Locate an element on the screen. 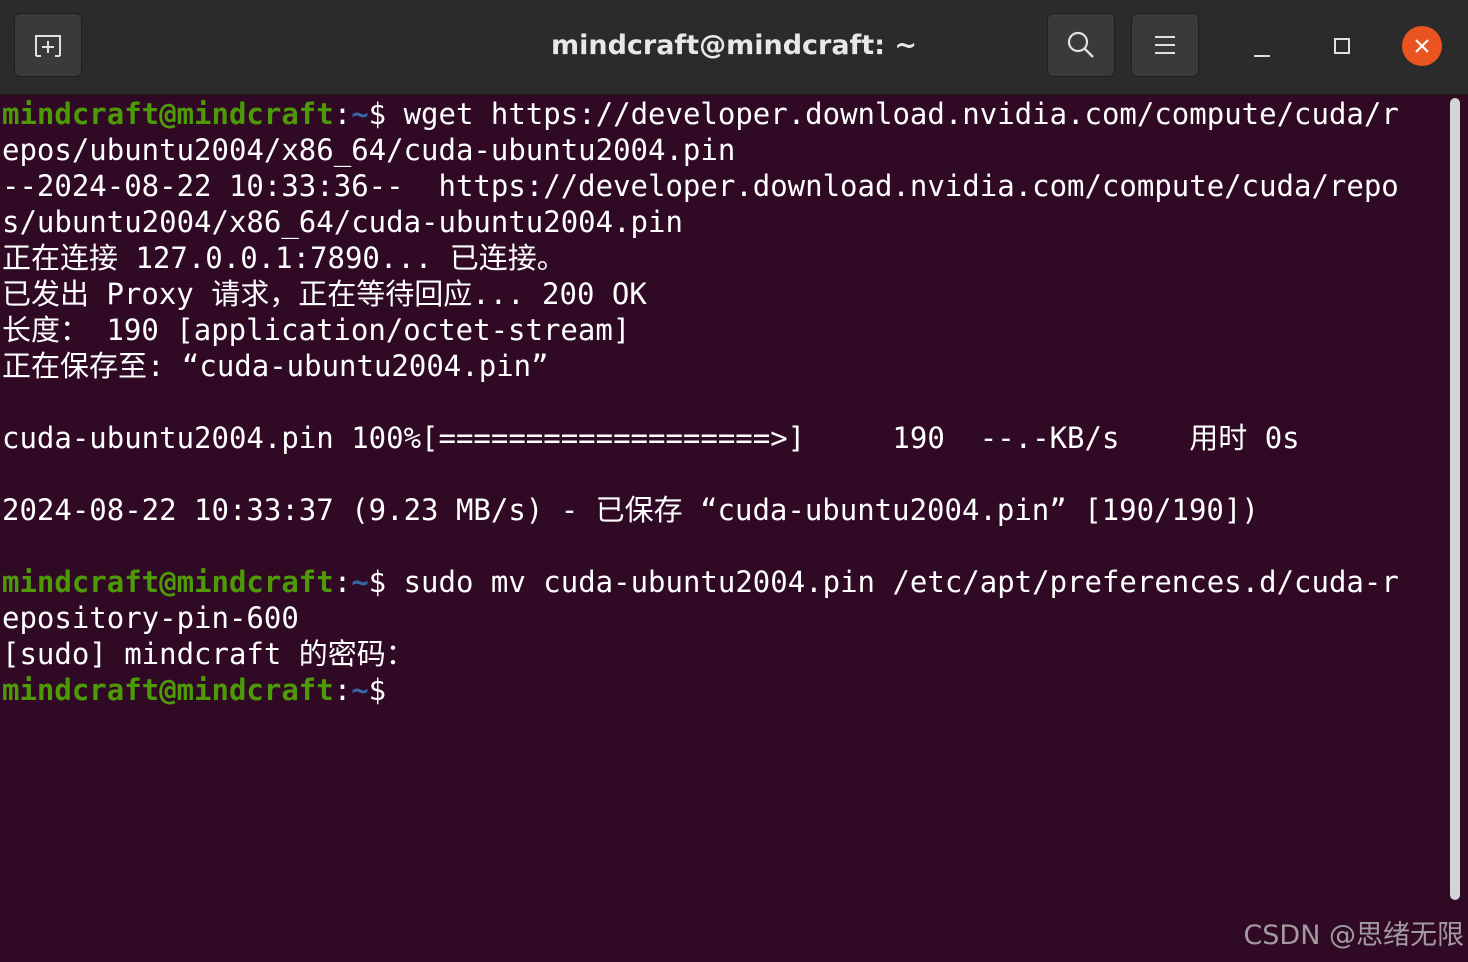  hamburger-menu-icon is located at coordinates (1165, 45).